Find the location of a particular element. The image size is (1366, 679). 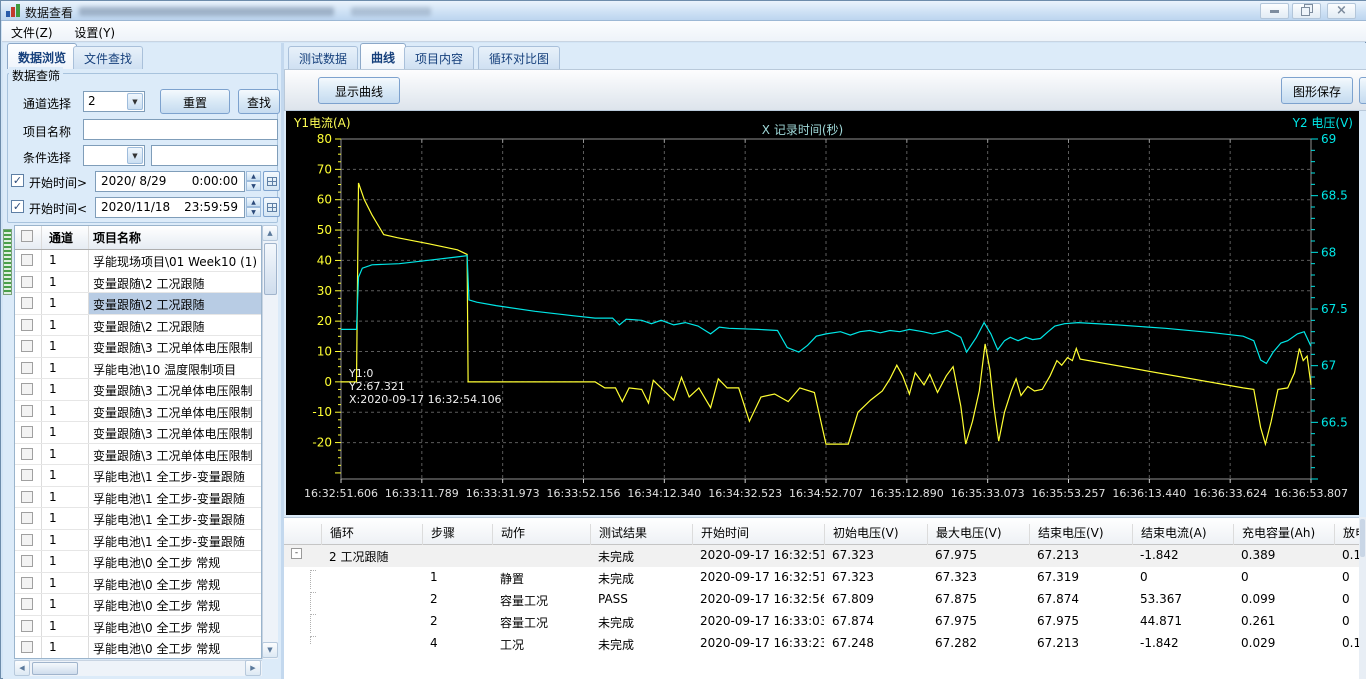

row-drag-grip is located at coordinates (7, 262).